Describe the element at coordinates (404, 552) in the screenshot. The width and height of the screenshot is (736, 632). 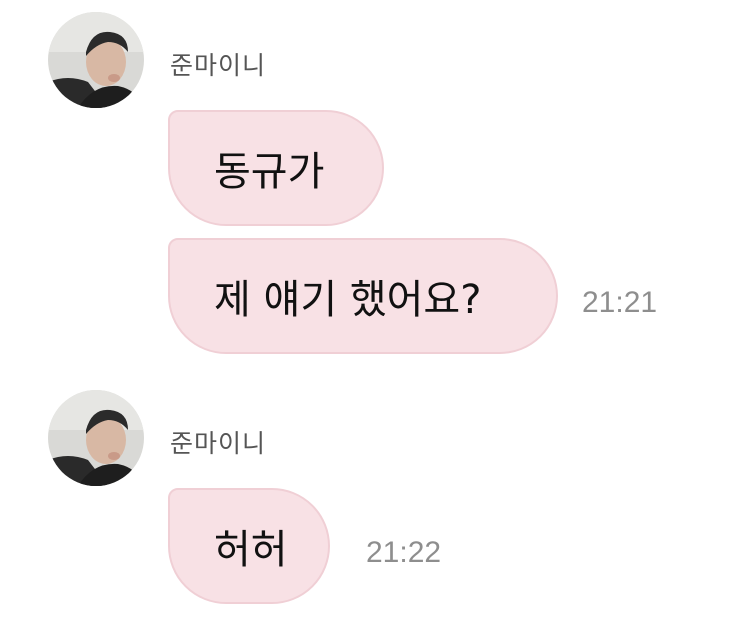
I see `message-timestamp: 21:22` at that location.